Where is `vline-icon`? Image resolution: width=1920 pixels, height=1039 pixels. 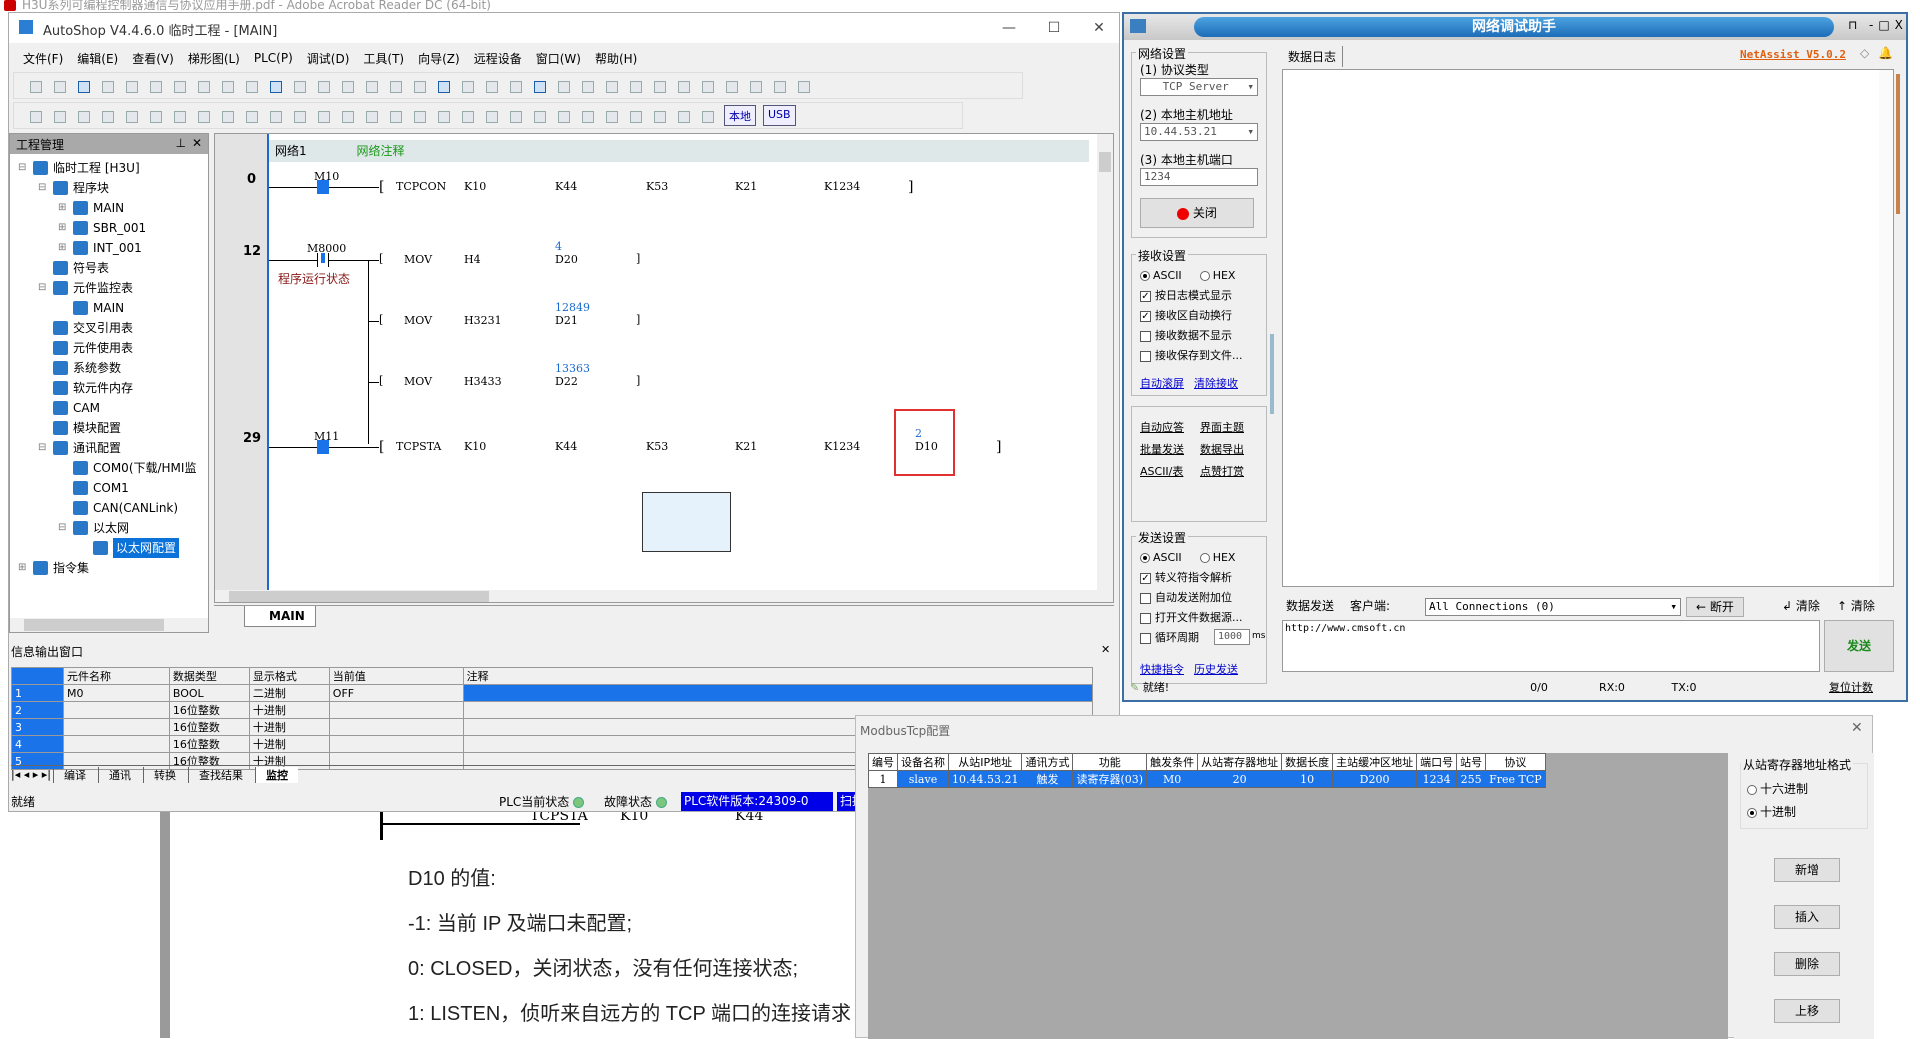
vline-icon is located at coordinates (298, 115).